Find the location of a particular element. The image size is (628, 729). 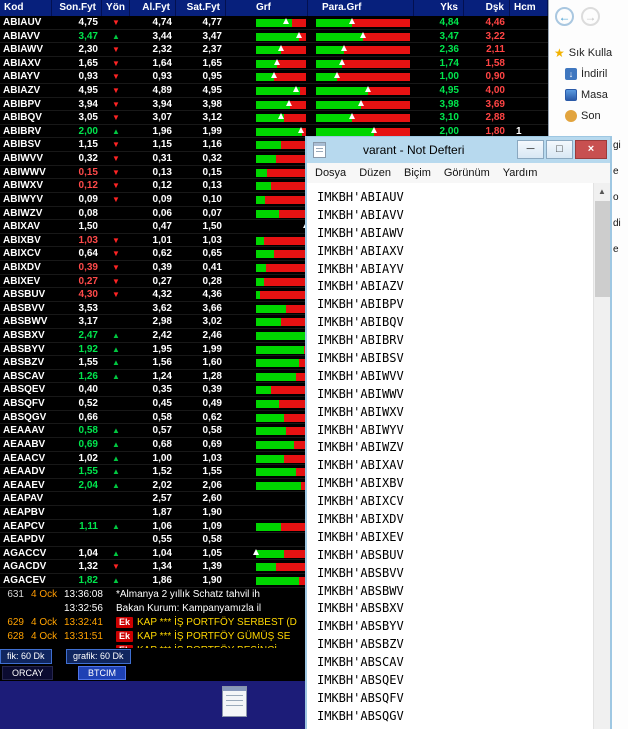

sidebar-item-desktop: Masa is located at coordinates (588, 94).